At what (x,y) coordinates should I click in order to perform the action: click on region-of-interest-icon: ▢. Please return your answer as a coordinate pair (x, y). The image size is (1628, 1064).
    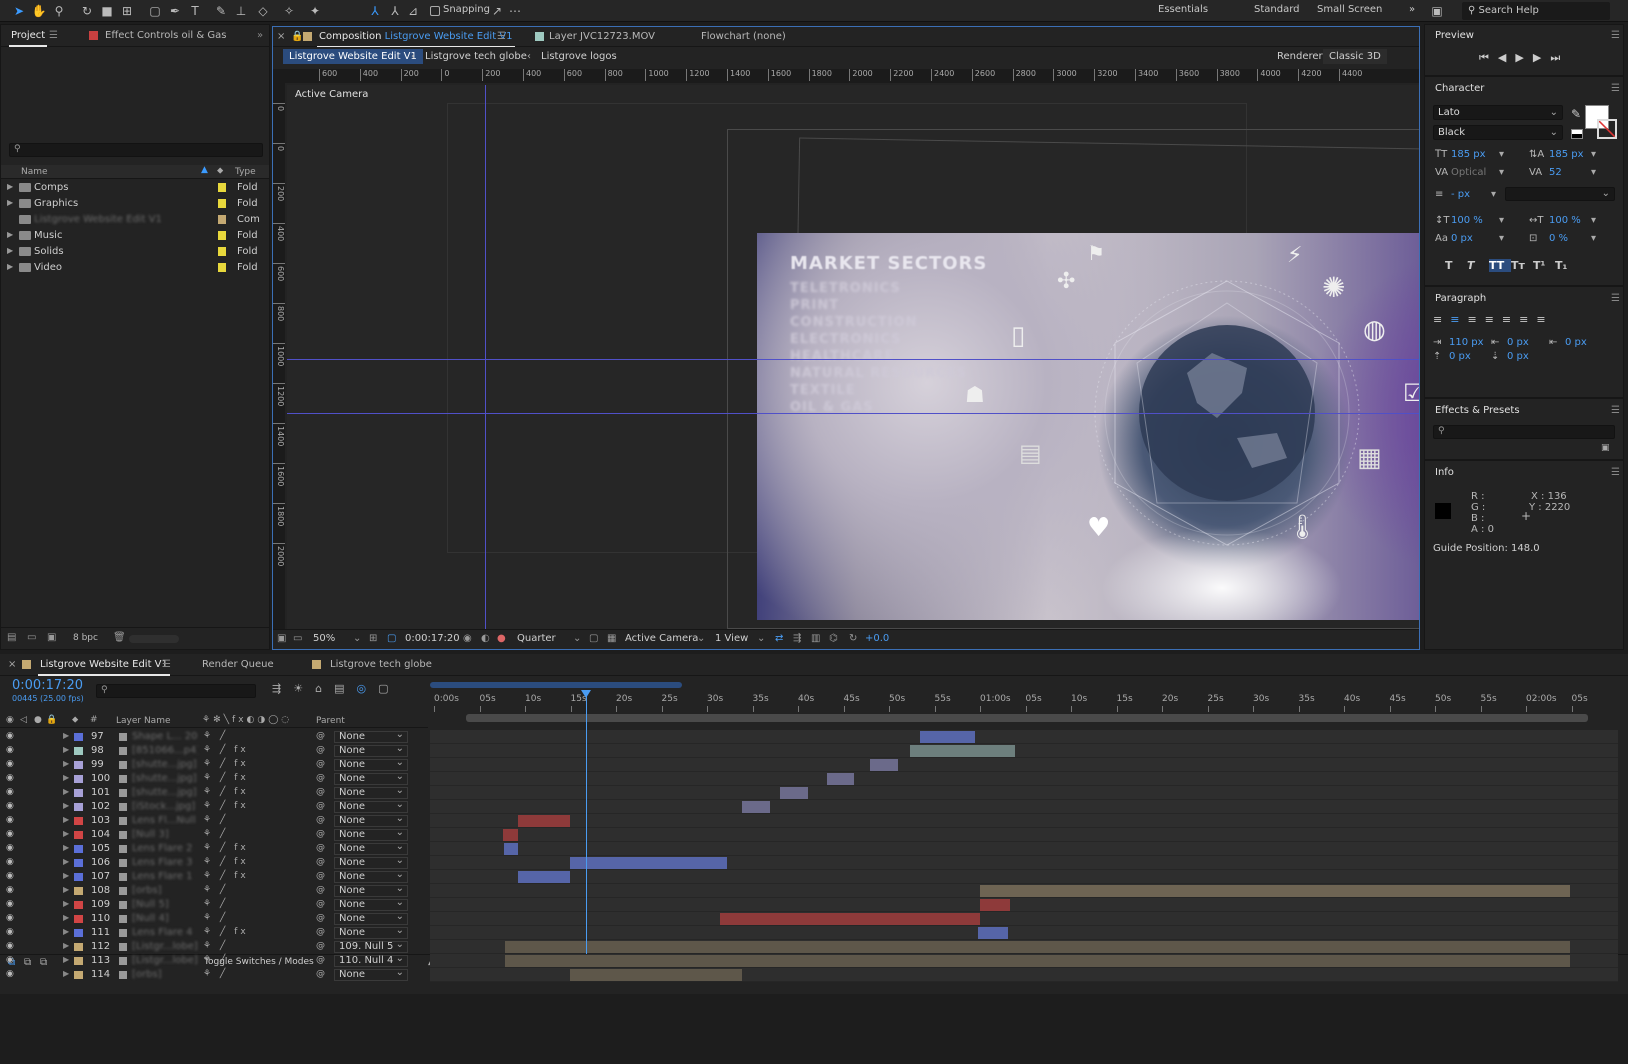
    Looking at the image, I should click on (593, 638).